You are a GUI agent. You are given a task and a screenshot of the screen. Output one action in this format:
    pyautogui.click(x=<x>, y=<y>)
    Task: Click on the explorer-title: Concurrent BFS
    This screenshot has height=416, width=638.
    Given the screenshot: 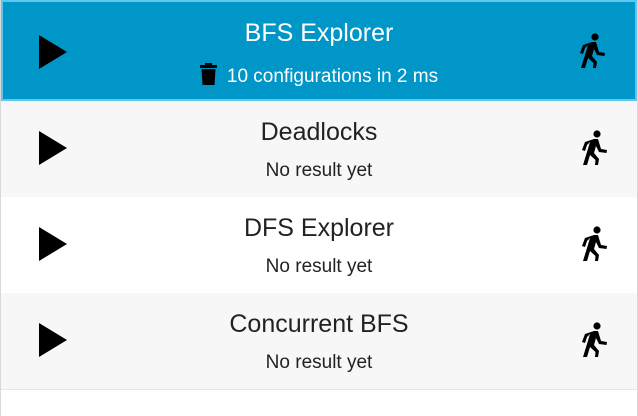 What is the action you would take?
    pyautogui.click(x=319, y=324)
    